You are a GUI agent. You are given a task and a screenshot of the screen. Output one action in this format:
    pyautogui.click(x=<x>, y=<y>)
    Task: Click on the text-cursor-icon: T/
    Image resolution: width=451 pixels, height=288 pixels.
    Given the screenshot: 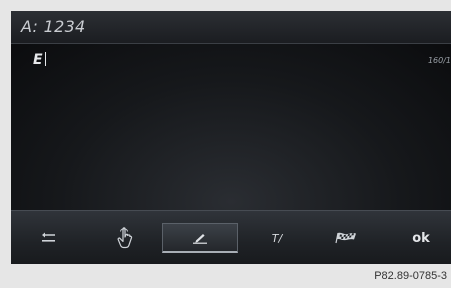 What is the action you would take?
    pyautogui.click(x=277, y=238)
    